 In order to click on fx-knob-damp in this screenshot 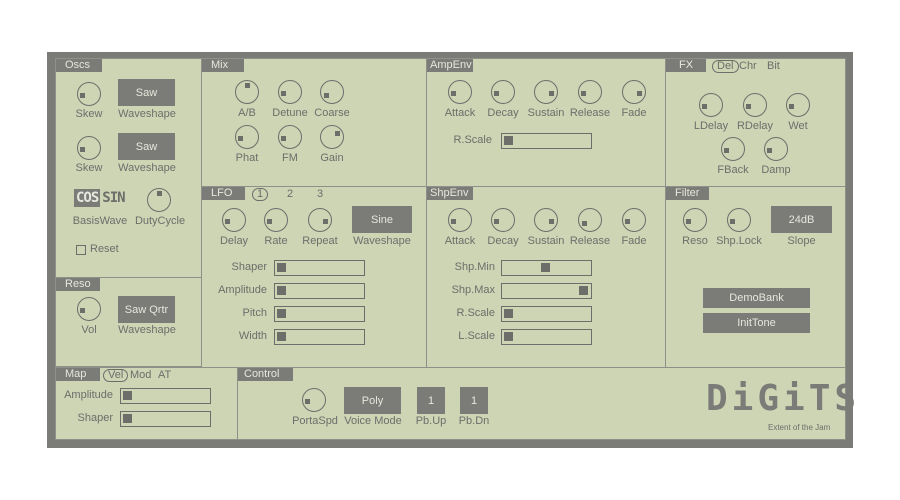, I will do `click(776, 149)`.